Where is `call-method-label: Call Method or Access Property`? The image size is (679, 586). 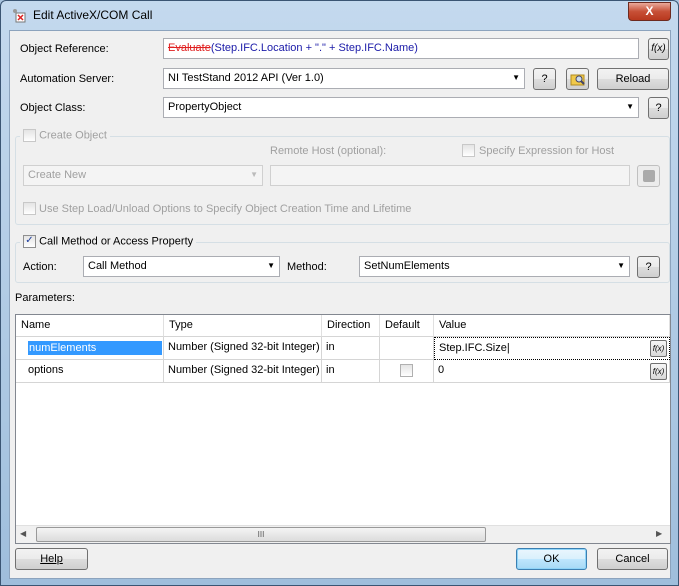
call-method-label: Call Method or Access Property is located at coordinates (116, 241).